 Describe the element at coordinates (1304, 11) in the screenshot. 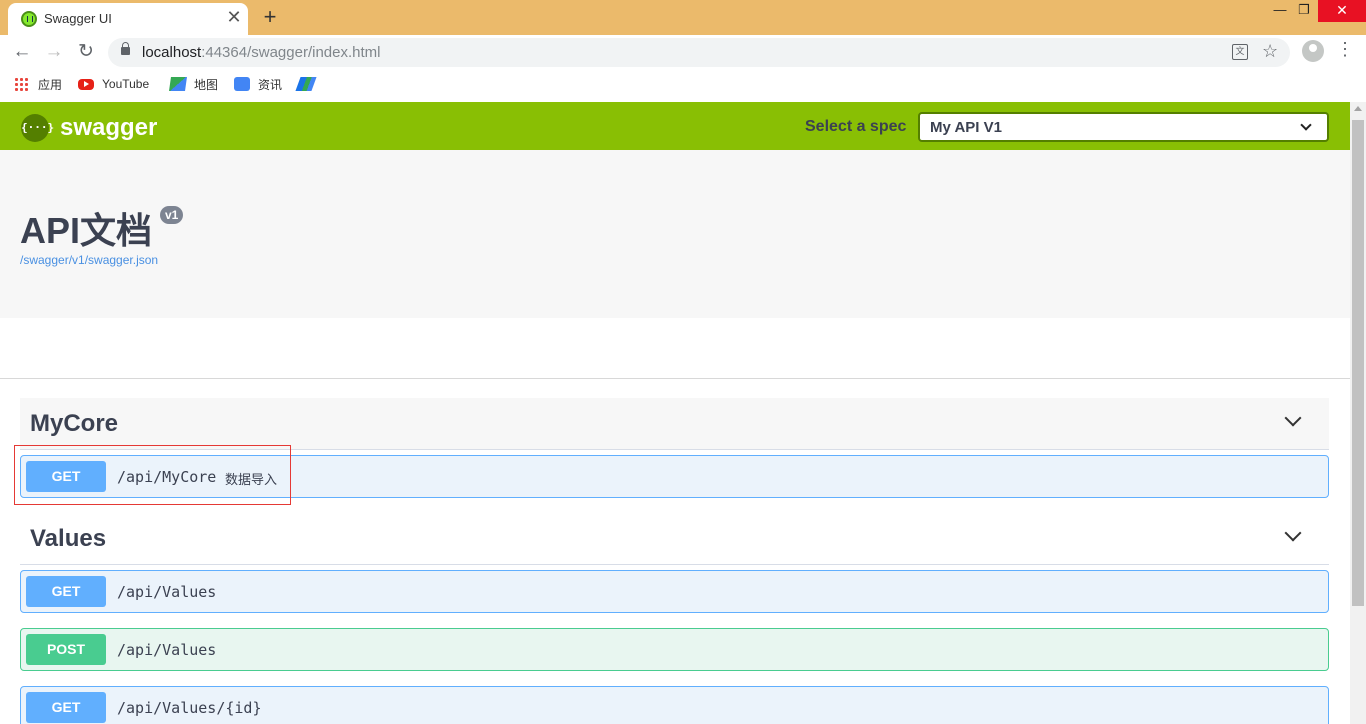

I see `window-maximize-button: ❐` at that location.